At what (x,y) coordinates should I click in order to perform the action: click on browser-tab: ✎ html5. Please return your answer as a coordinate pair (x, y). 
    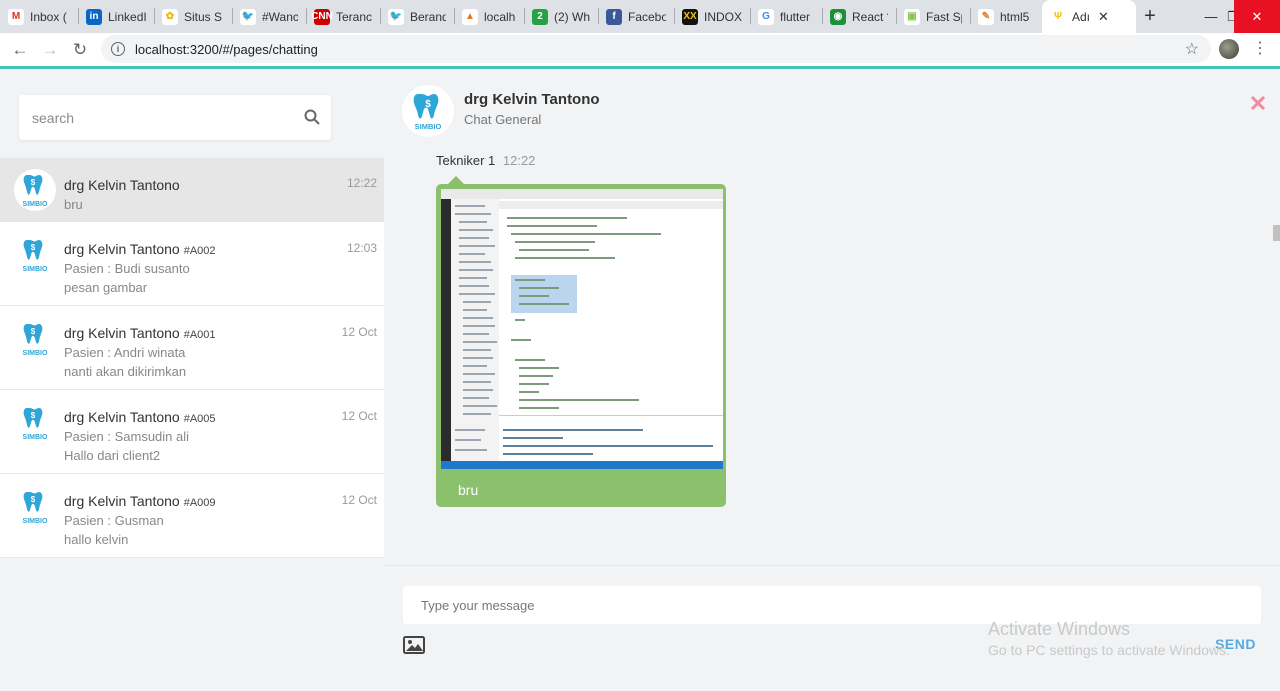
    Looking at the image, I should click on (1006, 16).